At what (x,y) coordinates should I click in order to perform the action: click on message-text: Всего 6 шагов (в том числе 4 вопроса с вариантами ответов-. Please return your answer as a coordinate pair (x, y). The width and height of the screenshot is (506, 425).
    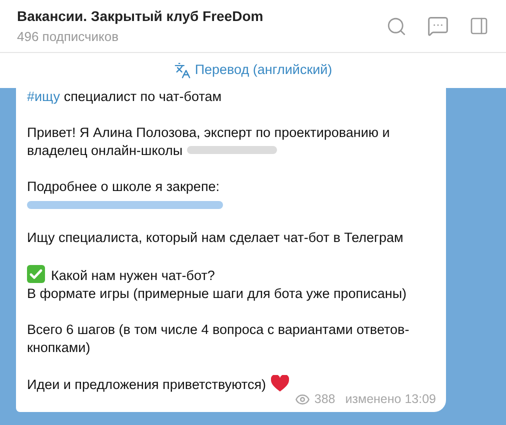
    Looking at the image, I should click on (218, 329).